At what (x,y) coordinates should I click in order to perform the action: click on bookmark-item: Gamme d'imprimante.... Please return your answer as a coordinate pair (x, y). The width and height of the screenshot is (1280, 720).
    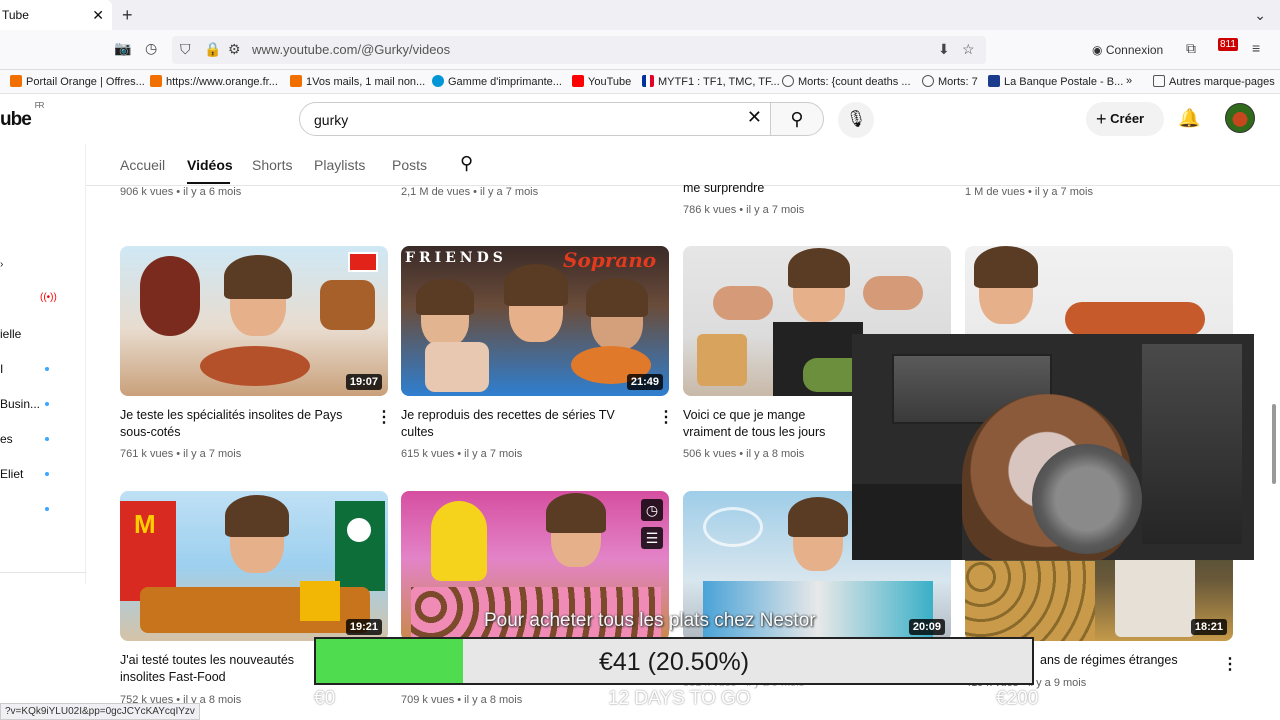
    Looking at the image, I should click on (497, 81).